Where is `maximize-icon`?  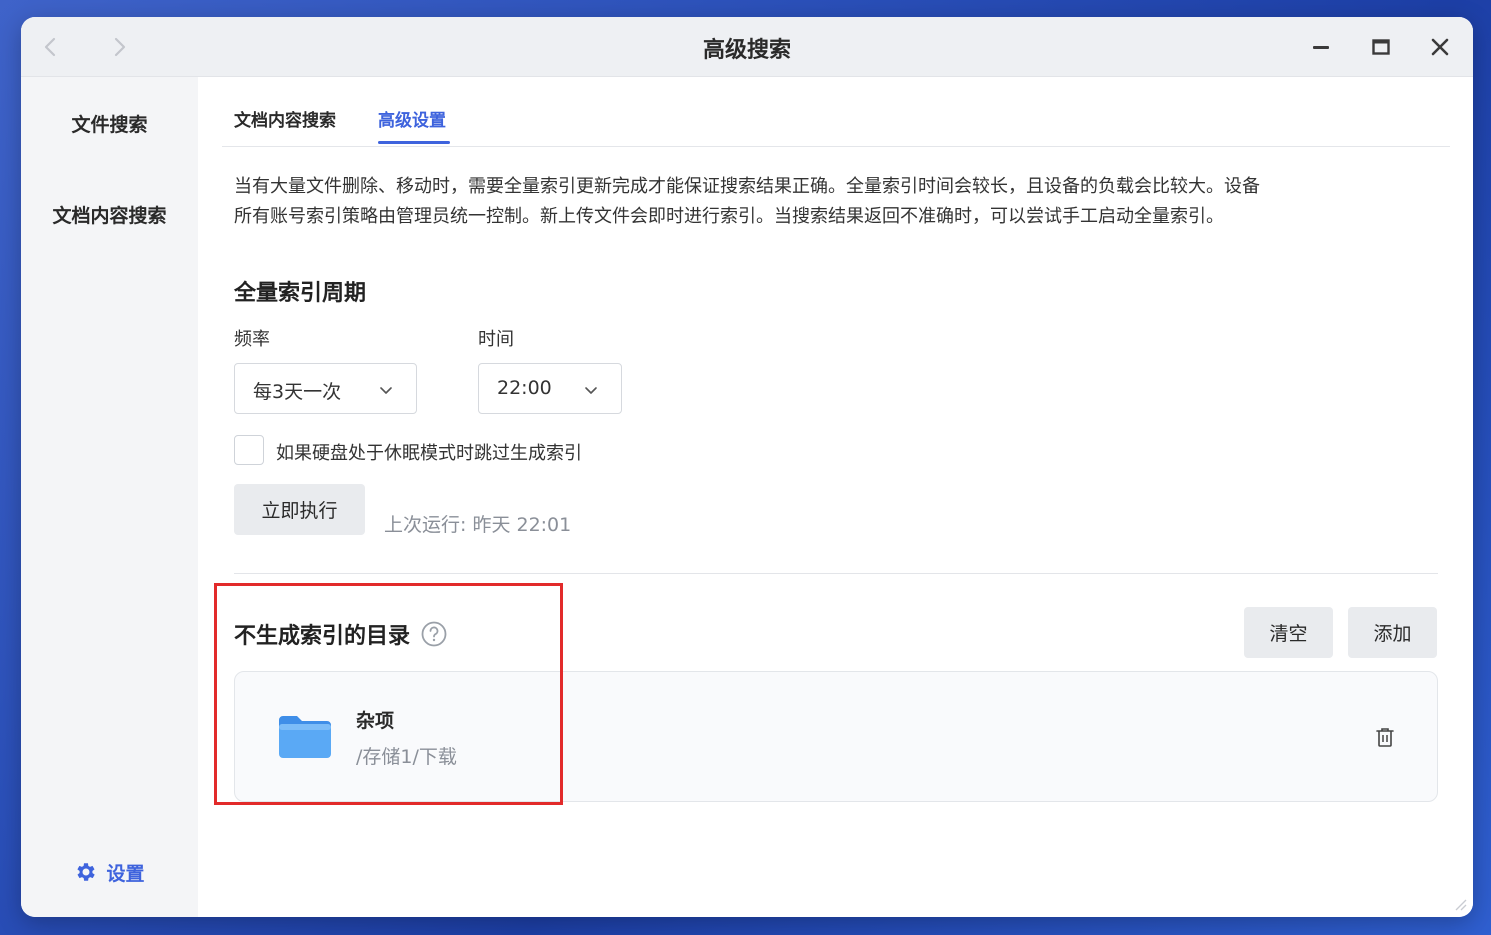
maximize-icon is located at coordinates (1381, 47).